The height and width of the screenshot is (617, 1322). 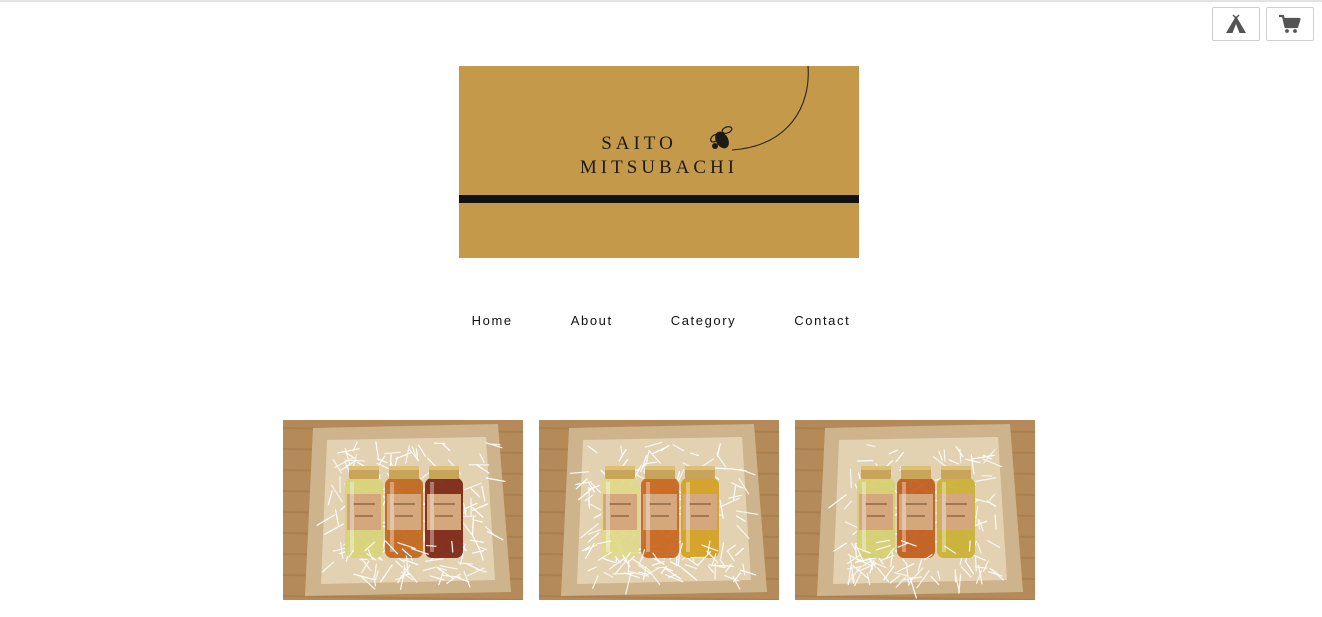 What do you see at coordinates (661, 1) in the screenshot?
I see `top-divider` at bounding box center [661, 1].